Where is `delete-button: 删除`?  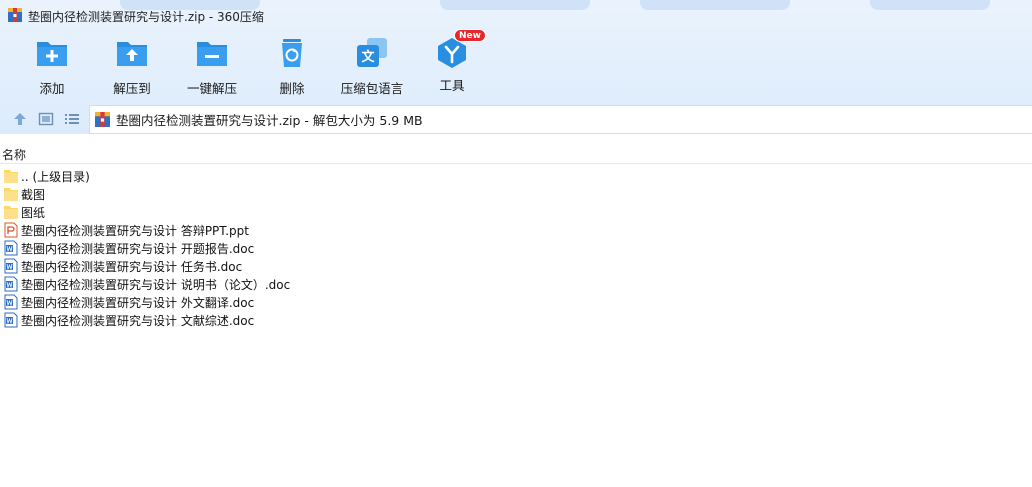 delete-button: 删除 is located at coordinates (292, 66).